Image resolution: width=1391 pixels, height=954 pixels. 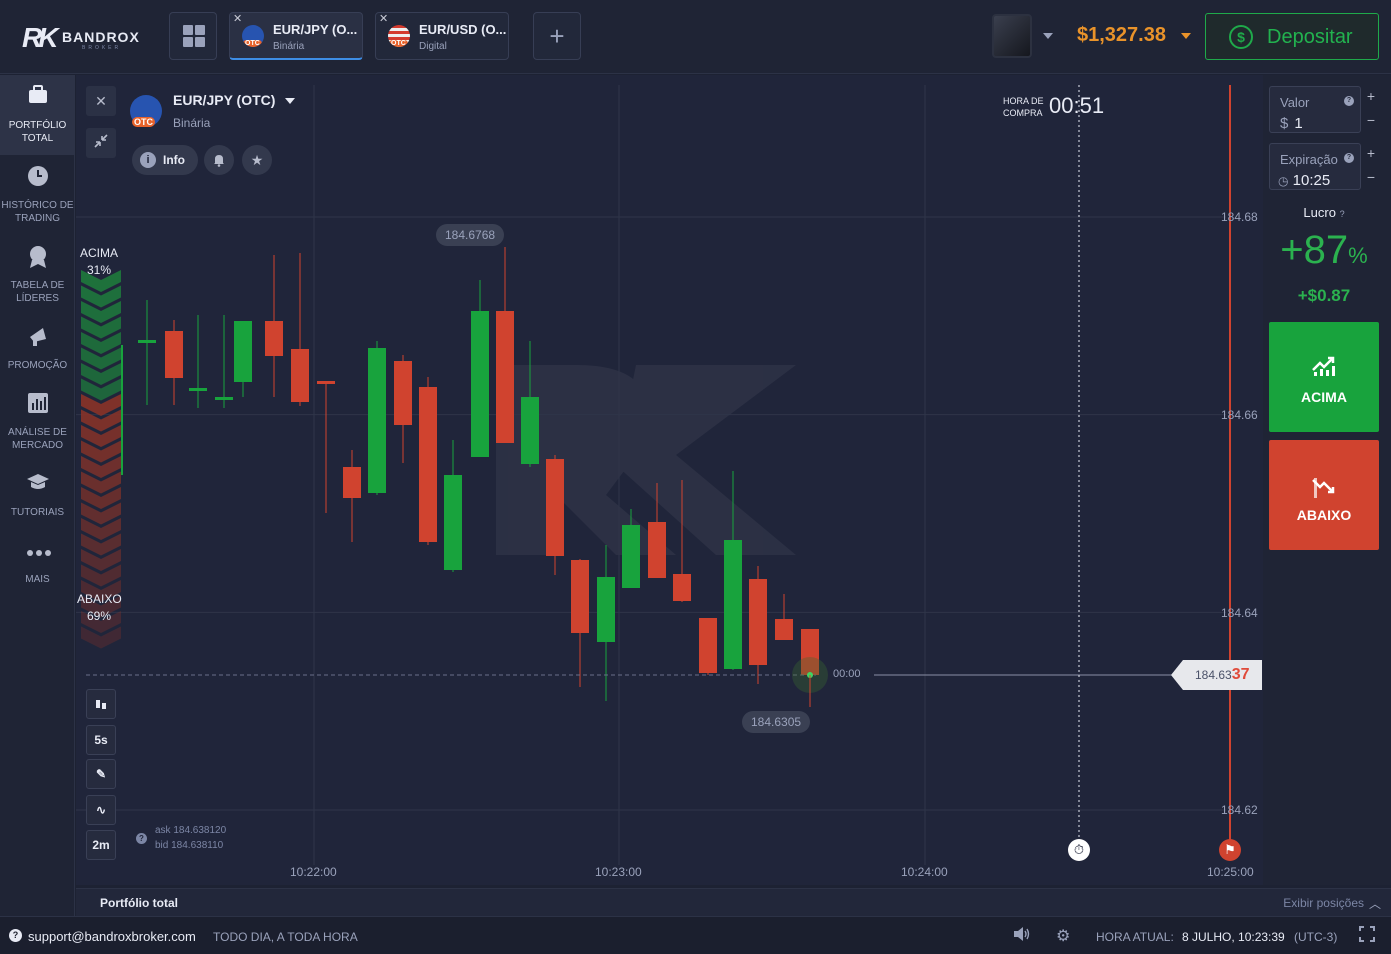 I want to click on finish-flag-icon: ⚑, so click(x=1230, y=850).